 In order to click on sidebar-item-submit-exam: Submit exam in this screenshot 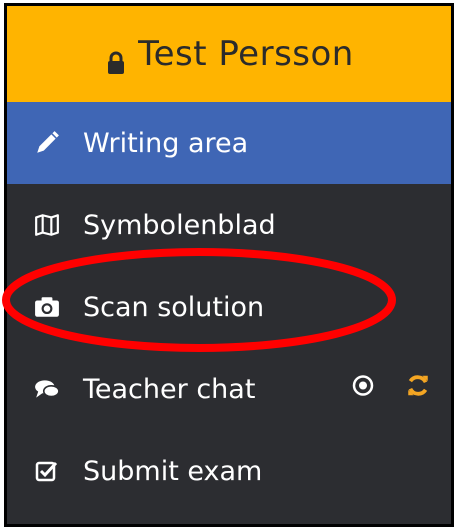, I will do `click(229, 471)`.